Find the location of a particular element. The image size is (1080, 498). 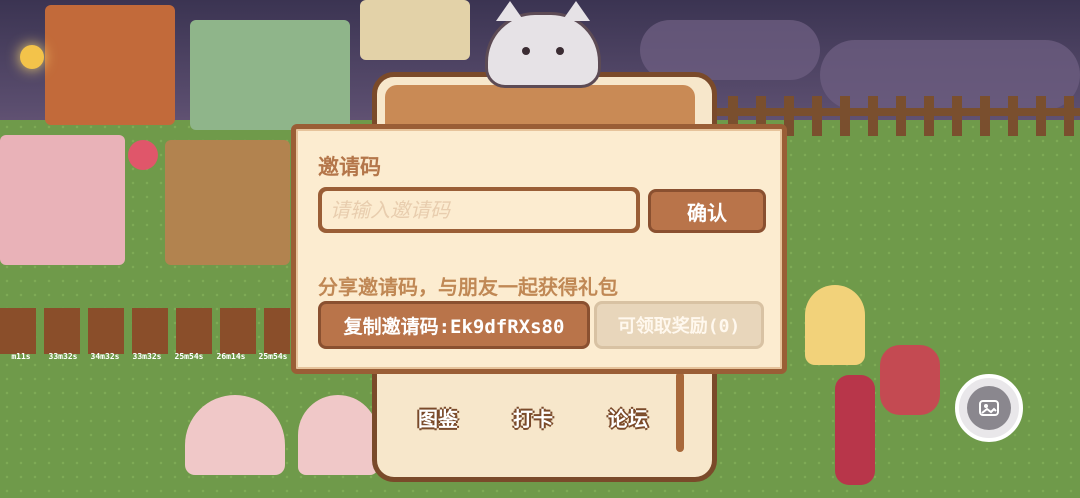

pink-house is located at coordinates (62, 200).